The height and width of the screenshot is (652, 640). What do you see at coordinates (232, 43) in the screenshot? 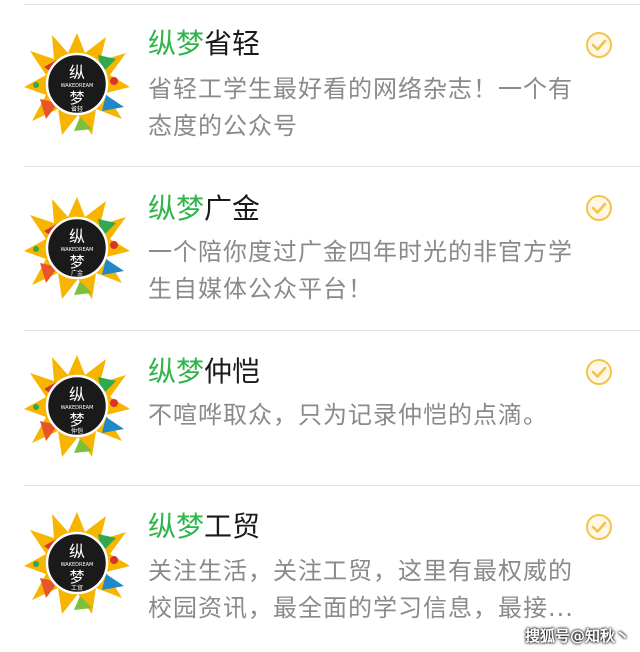
I see `account-campus: 省轻` at bounding box center [232, 43].